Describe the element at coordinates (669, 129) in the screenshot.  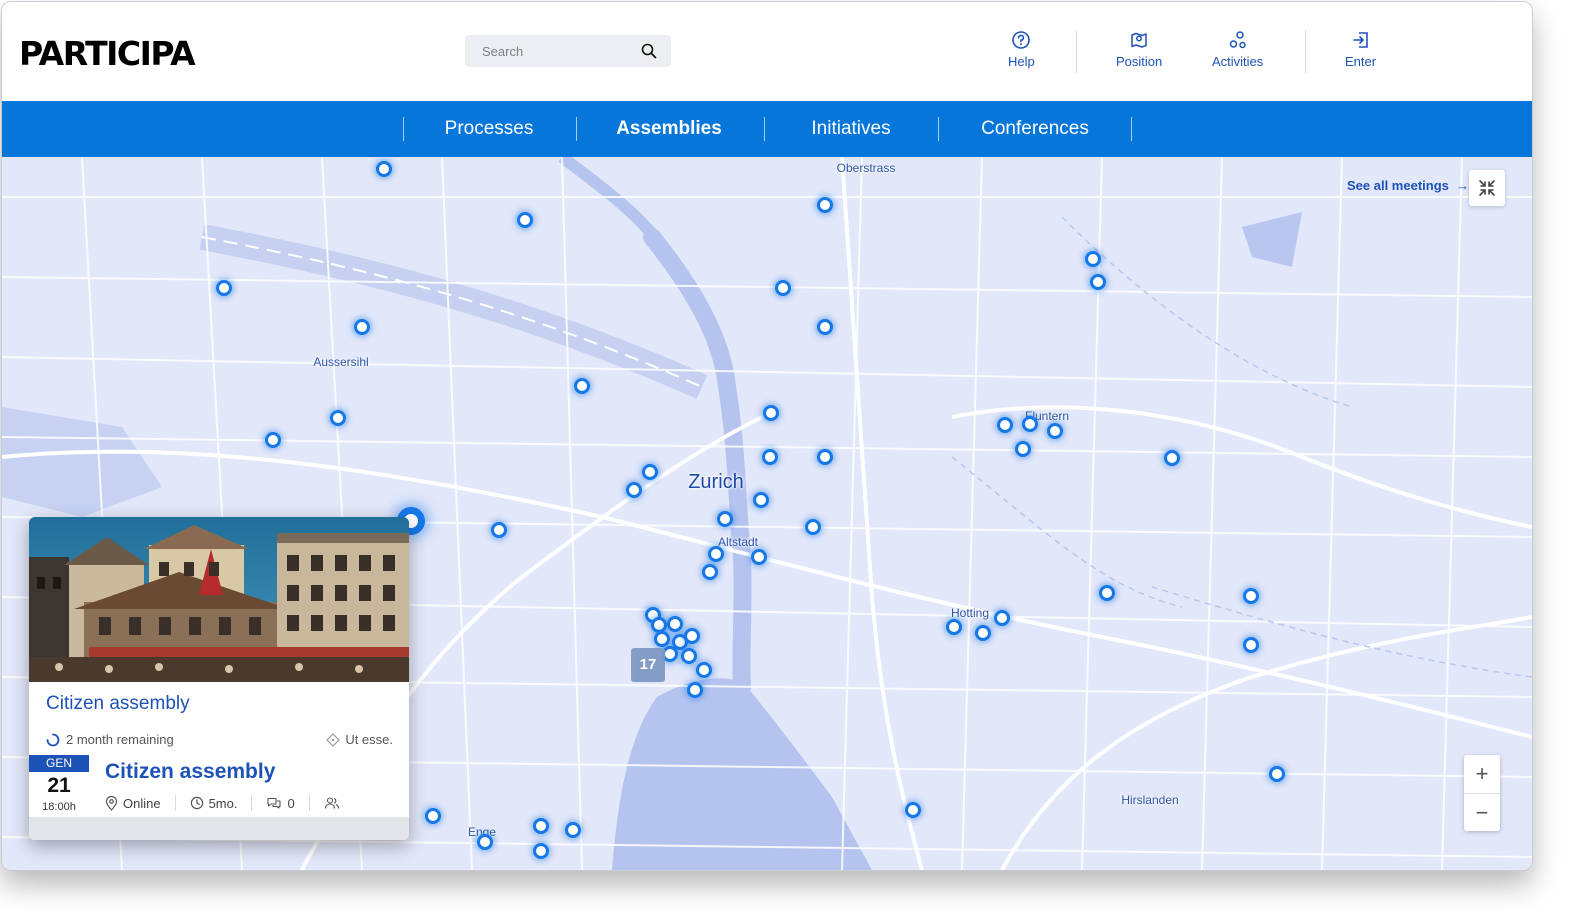
I see `tab-assemblies: Assemblies` at that location.